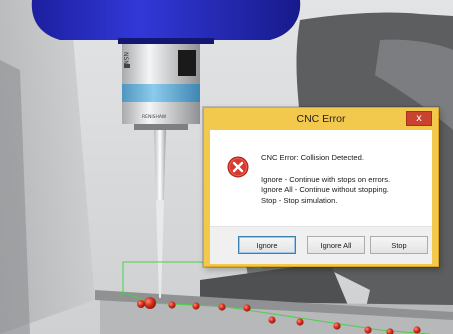  What do you see at coordinates (326, 179) in the screenshot?
I see `ignore-description: Ignore - Continue with stops on errors.` at bounding box center [326, 179].